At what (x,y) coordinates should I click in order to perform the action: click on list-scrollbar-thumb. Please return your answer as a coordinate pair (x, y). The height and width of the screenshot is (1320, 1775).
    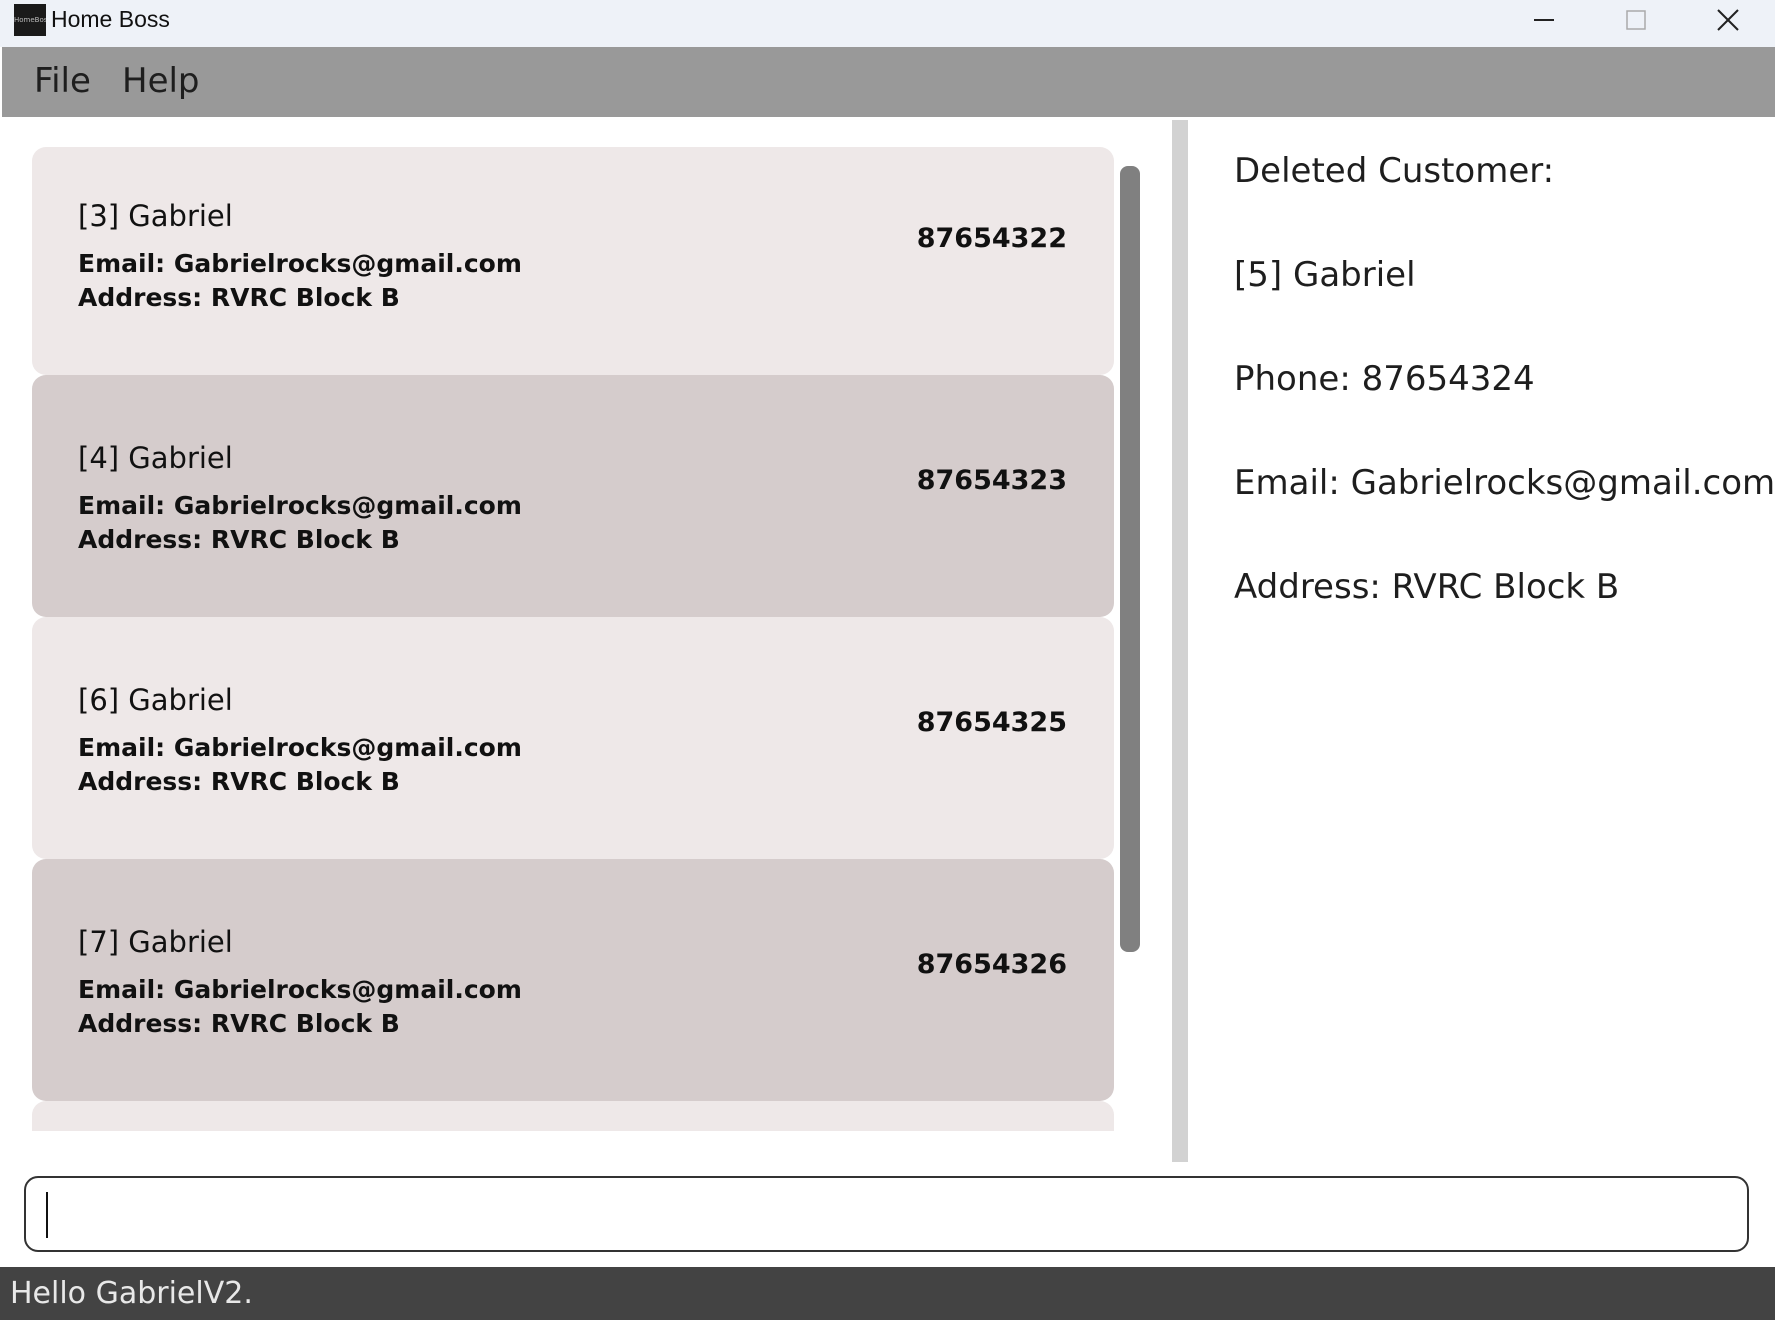
    Looking at the image, I should click on (1130, 559).